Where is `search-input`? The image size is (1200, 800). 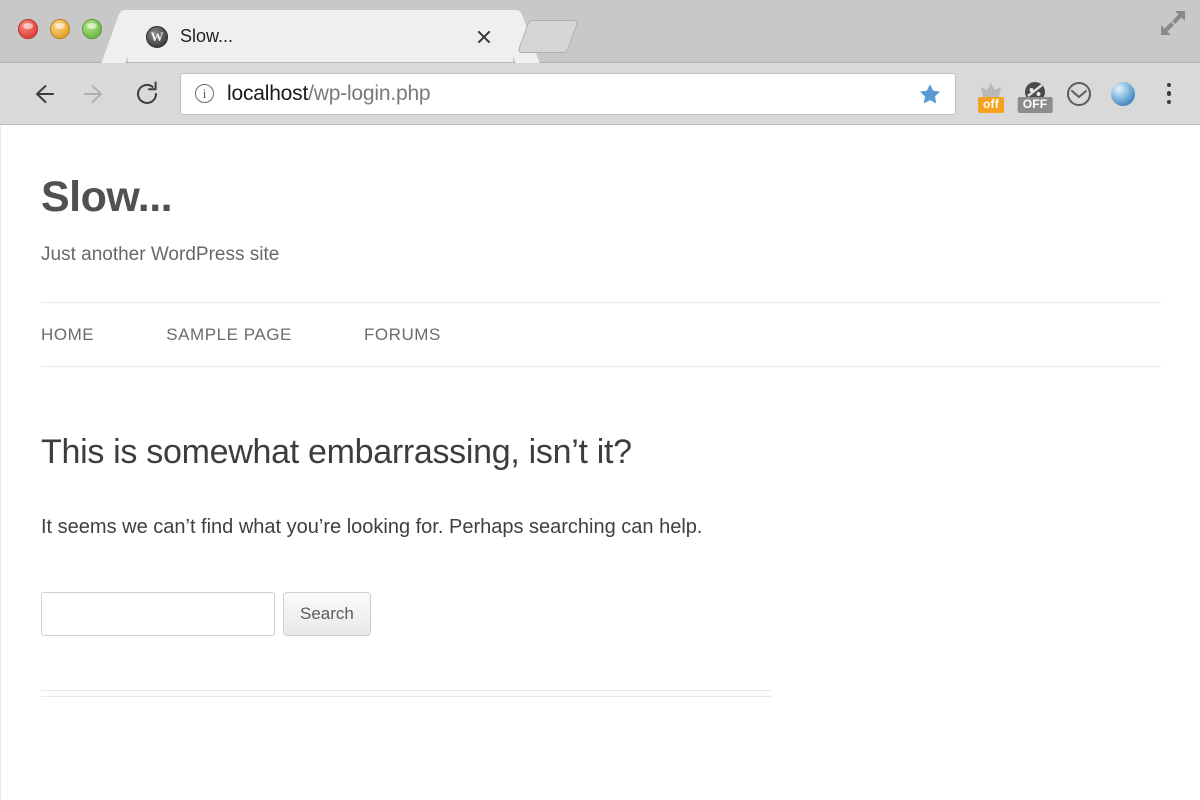 search-input is located at coordinates (158, 613).